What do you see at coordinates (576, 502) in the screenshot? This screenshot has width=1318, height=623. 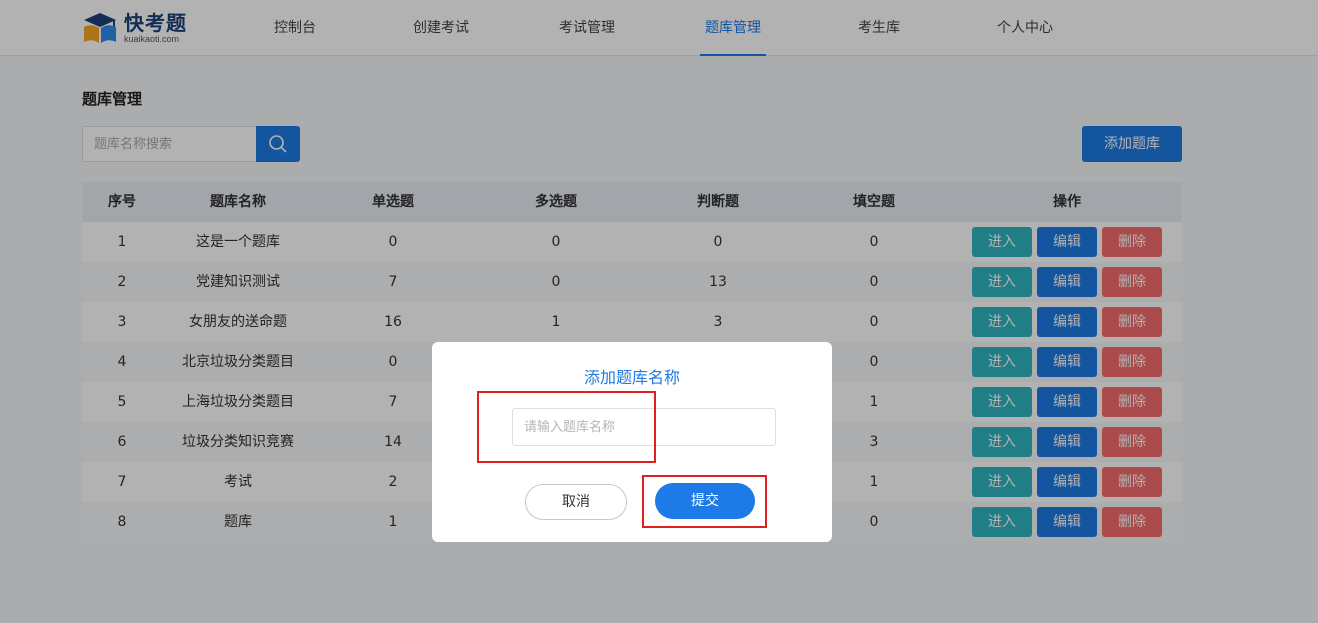 I see `cancel-button: 取消` at bounding box center [576, 502].